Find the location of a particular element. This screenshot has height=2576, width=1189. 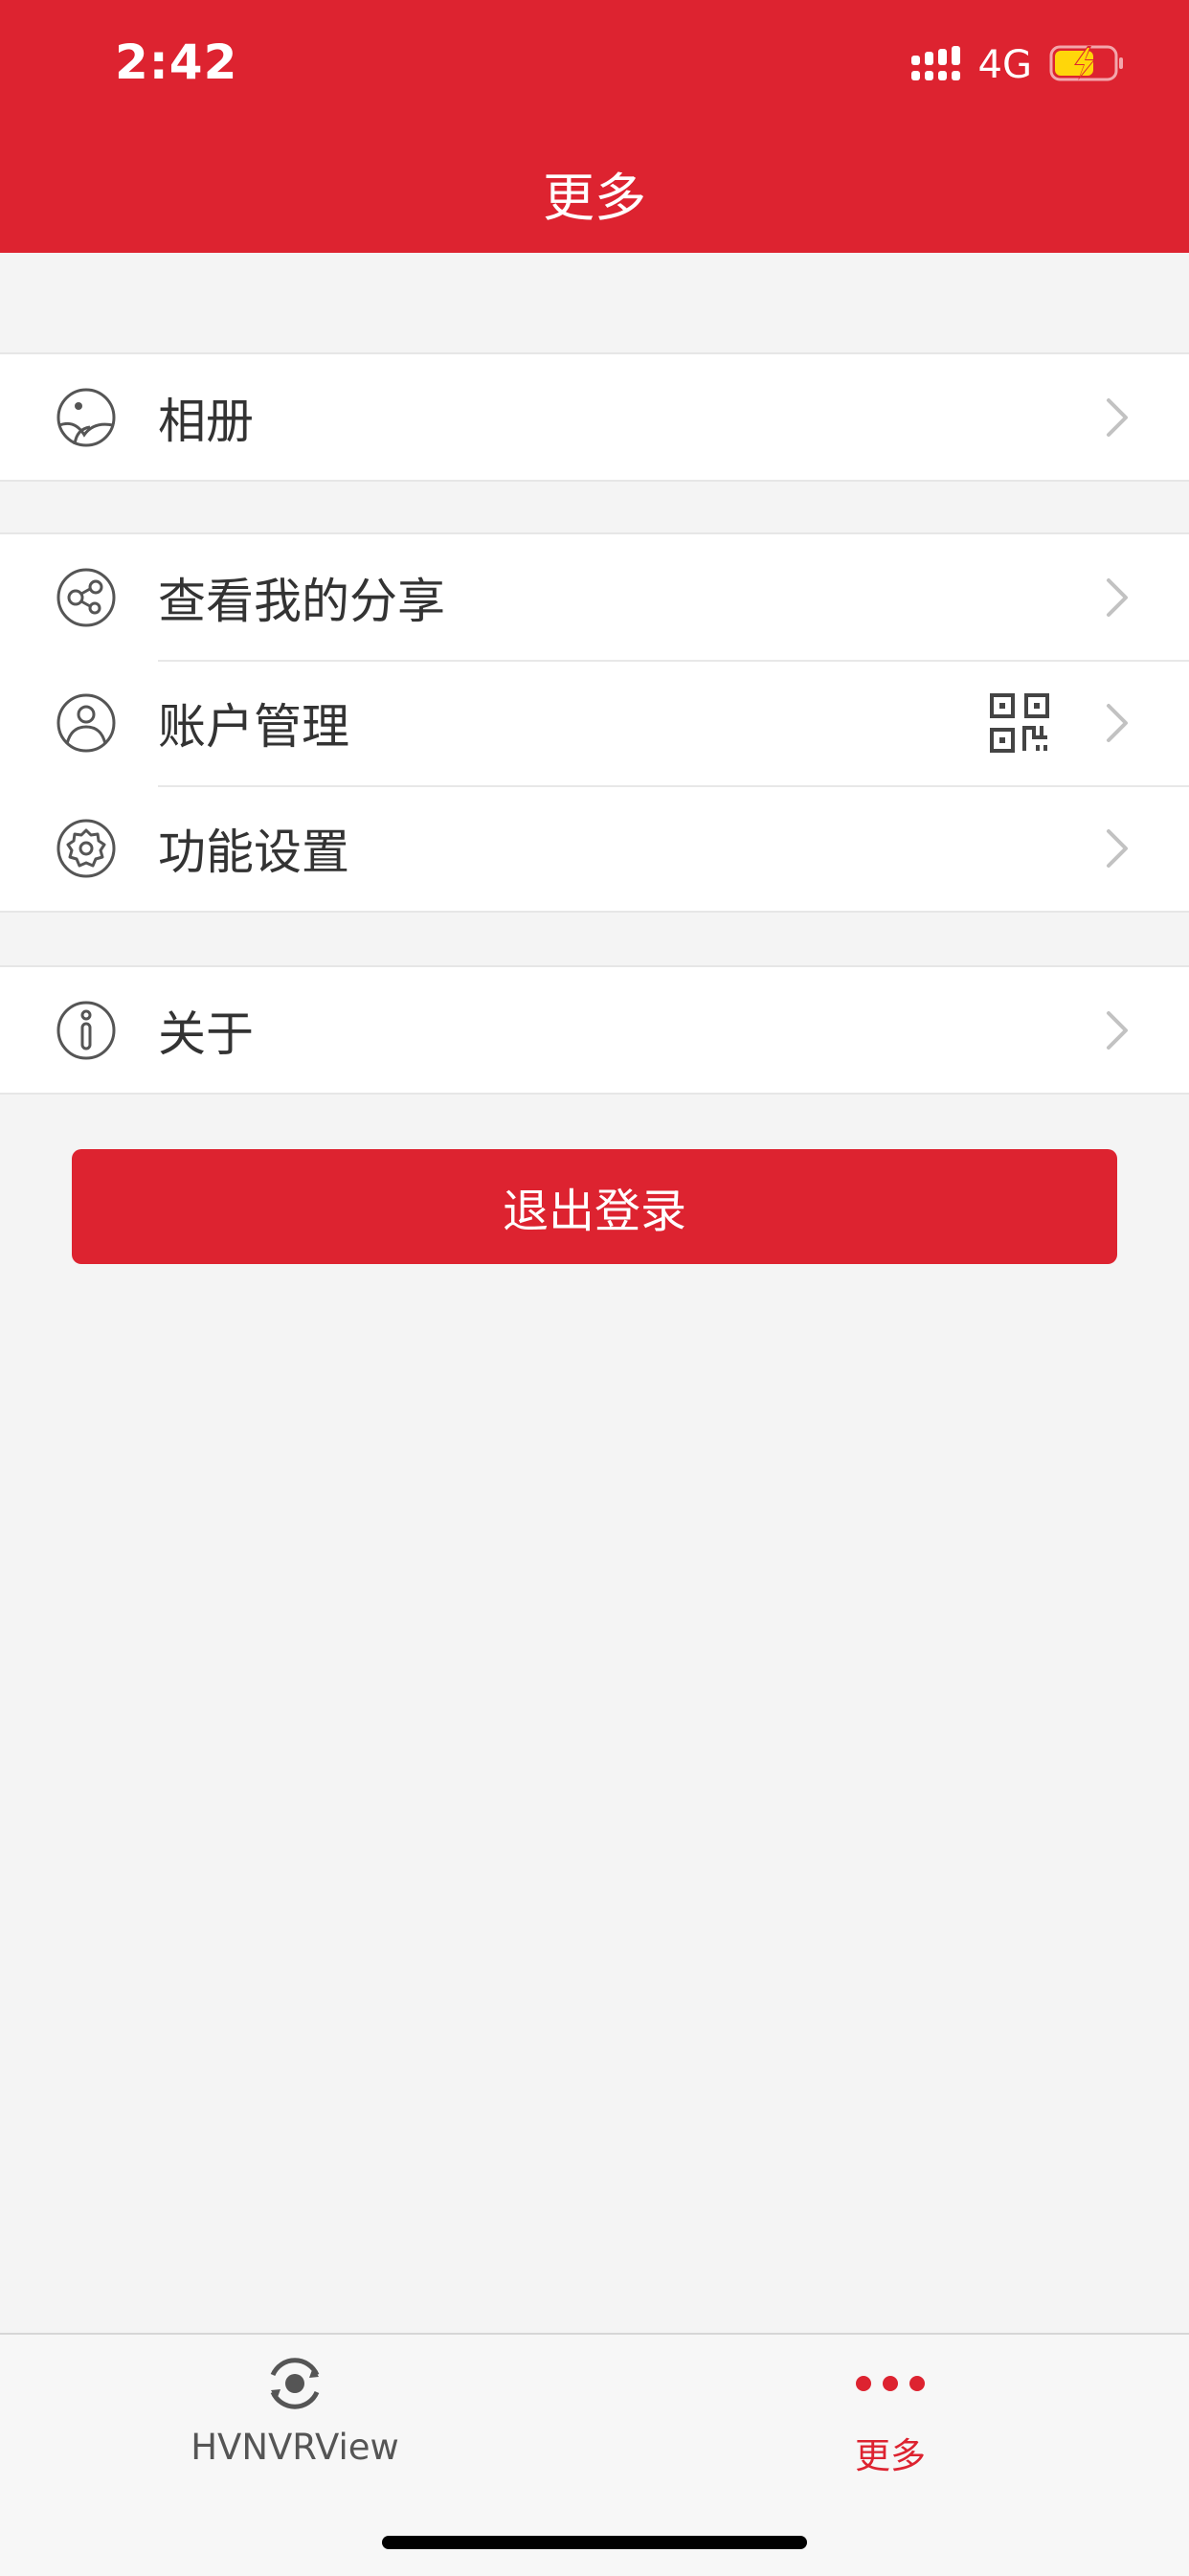

menu-item-my-shares: 查看我的分享 is located at coordinates (594, 597).